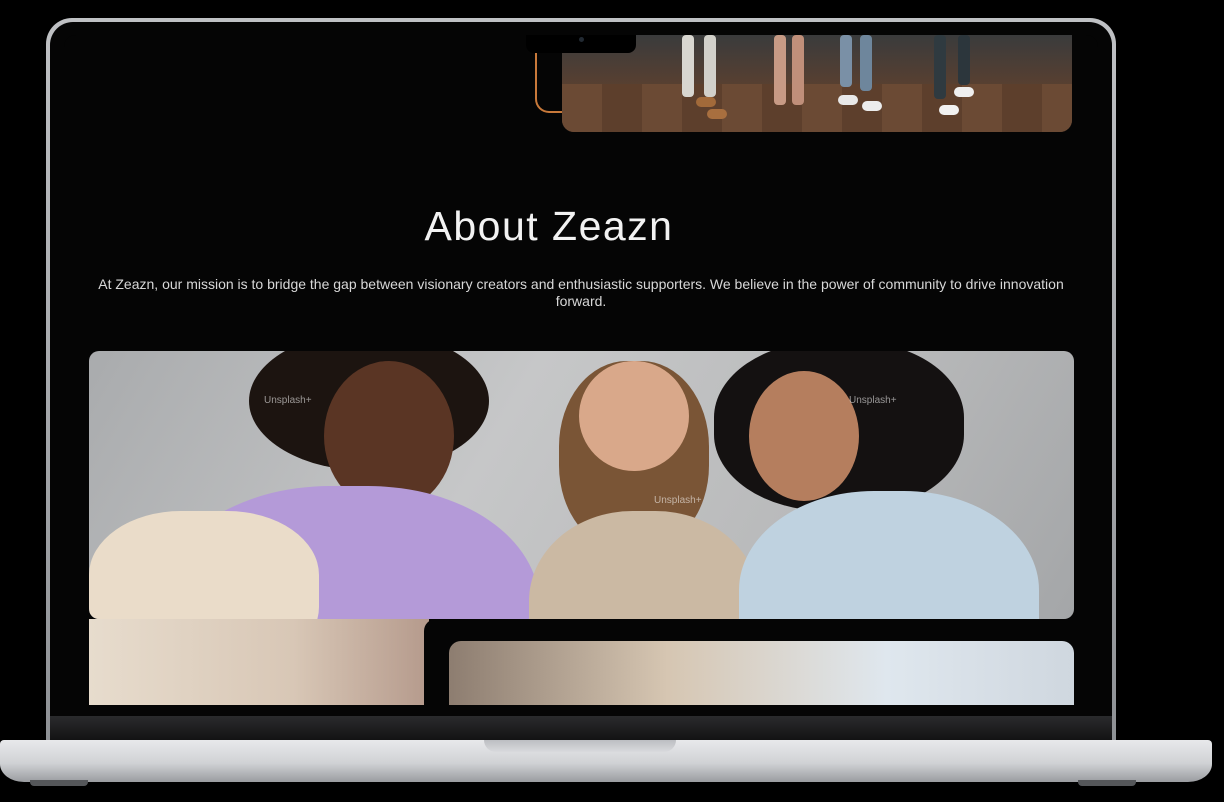 The height and width of the screenshot is (802, 1224). Describe the element at coordinates (581, 39) in the screenshot. I see `camera-icon` at that location.